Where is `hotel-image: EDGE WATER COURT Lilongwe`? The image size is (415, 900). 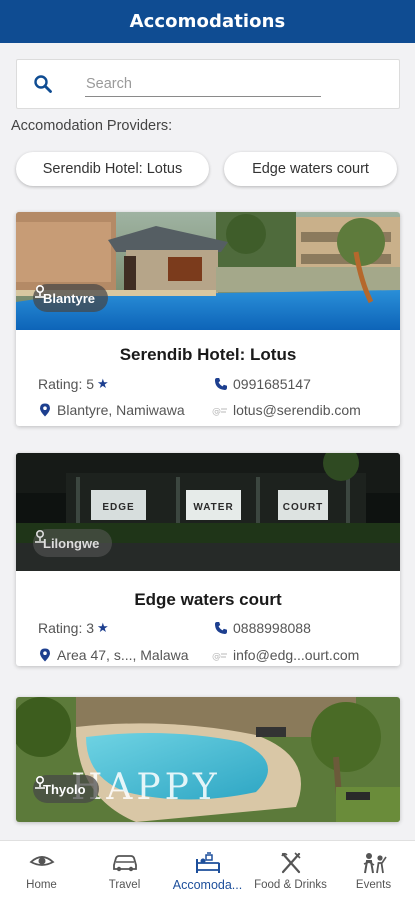 hotel-image: EDGE WATER COURT Lilongwe is located at coordinates (208, 512).